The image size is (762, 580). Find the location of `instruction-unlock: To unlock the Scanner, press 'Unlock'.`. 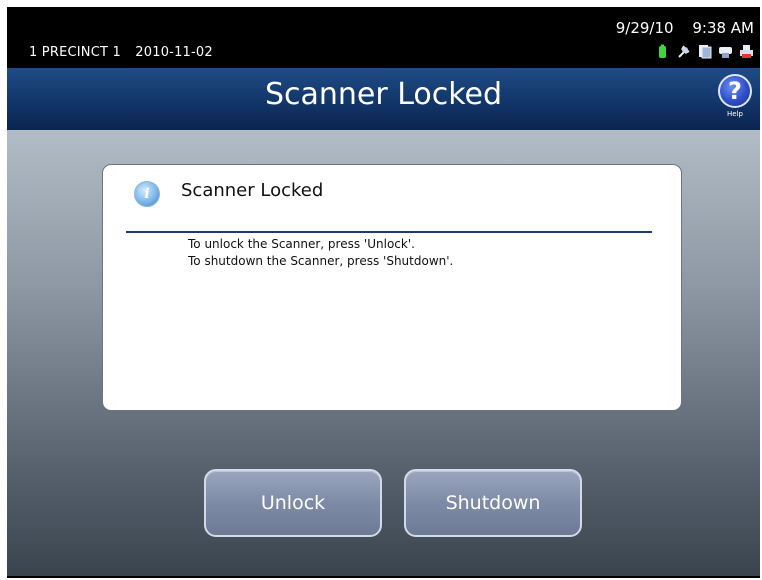

instruction-unlock: To unlock the Scanner, press 'Unlock'. is located at coordinates (301, 244).